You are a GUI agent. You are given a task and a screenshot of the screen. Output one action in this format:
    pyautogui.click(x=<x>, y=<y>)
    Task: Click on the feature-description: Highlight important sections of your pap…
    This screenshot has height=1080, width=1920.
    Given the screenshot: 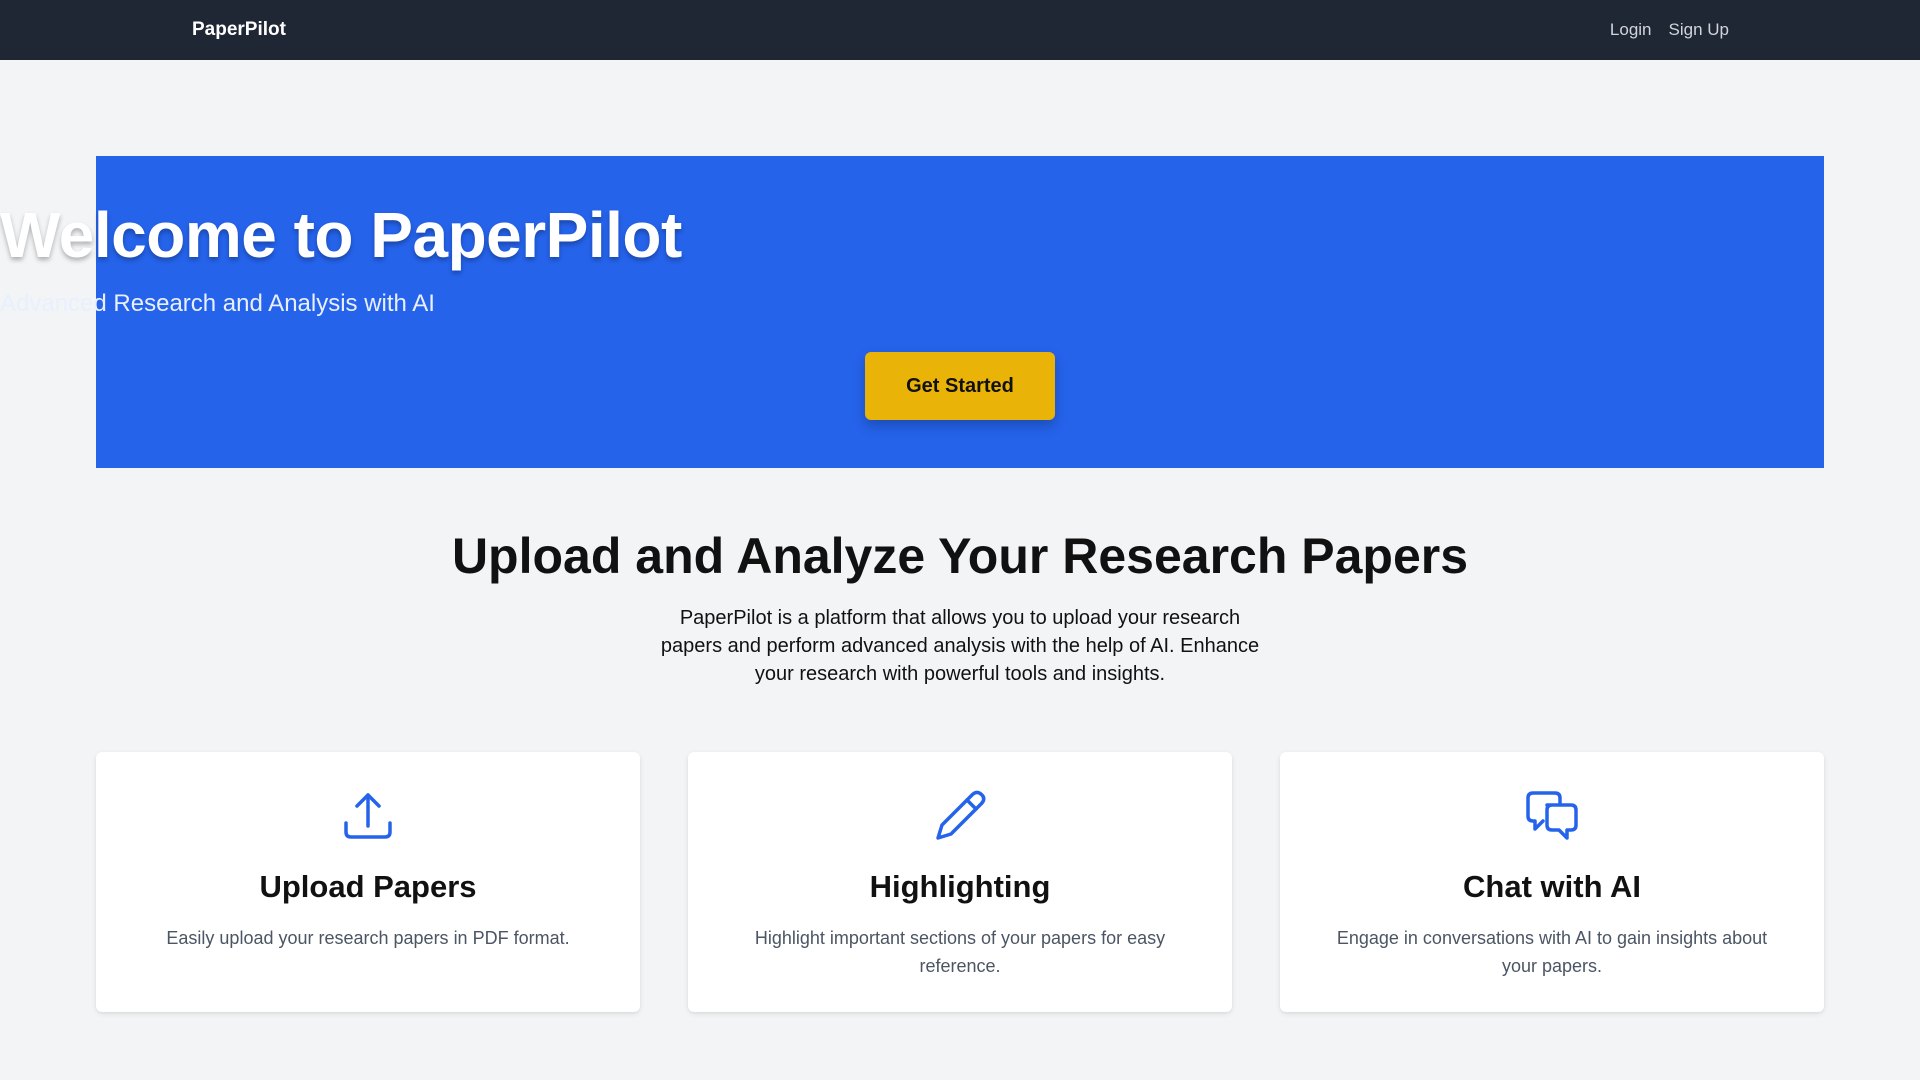 What is the action you would take?
    pyautogui.click(x=960, y=952)
    